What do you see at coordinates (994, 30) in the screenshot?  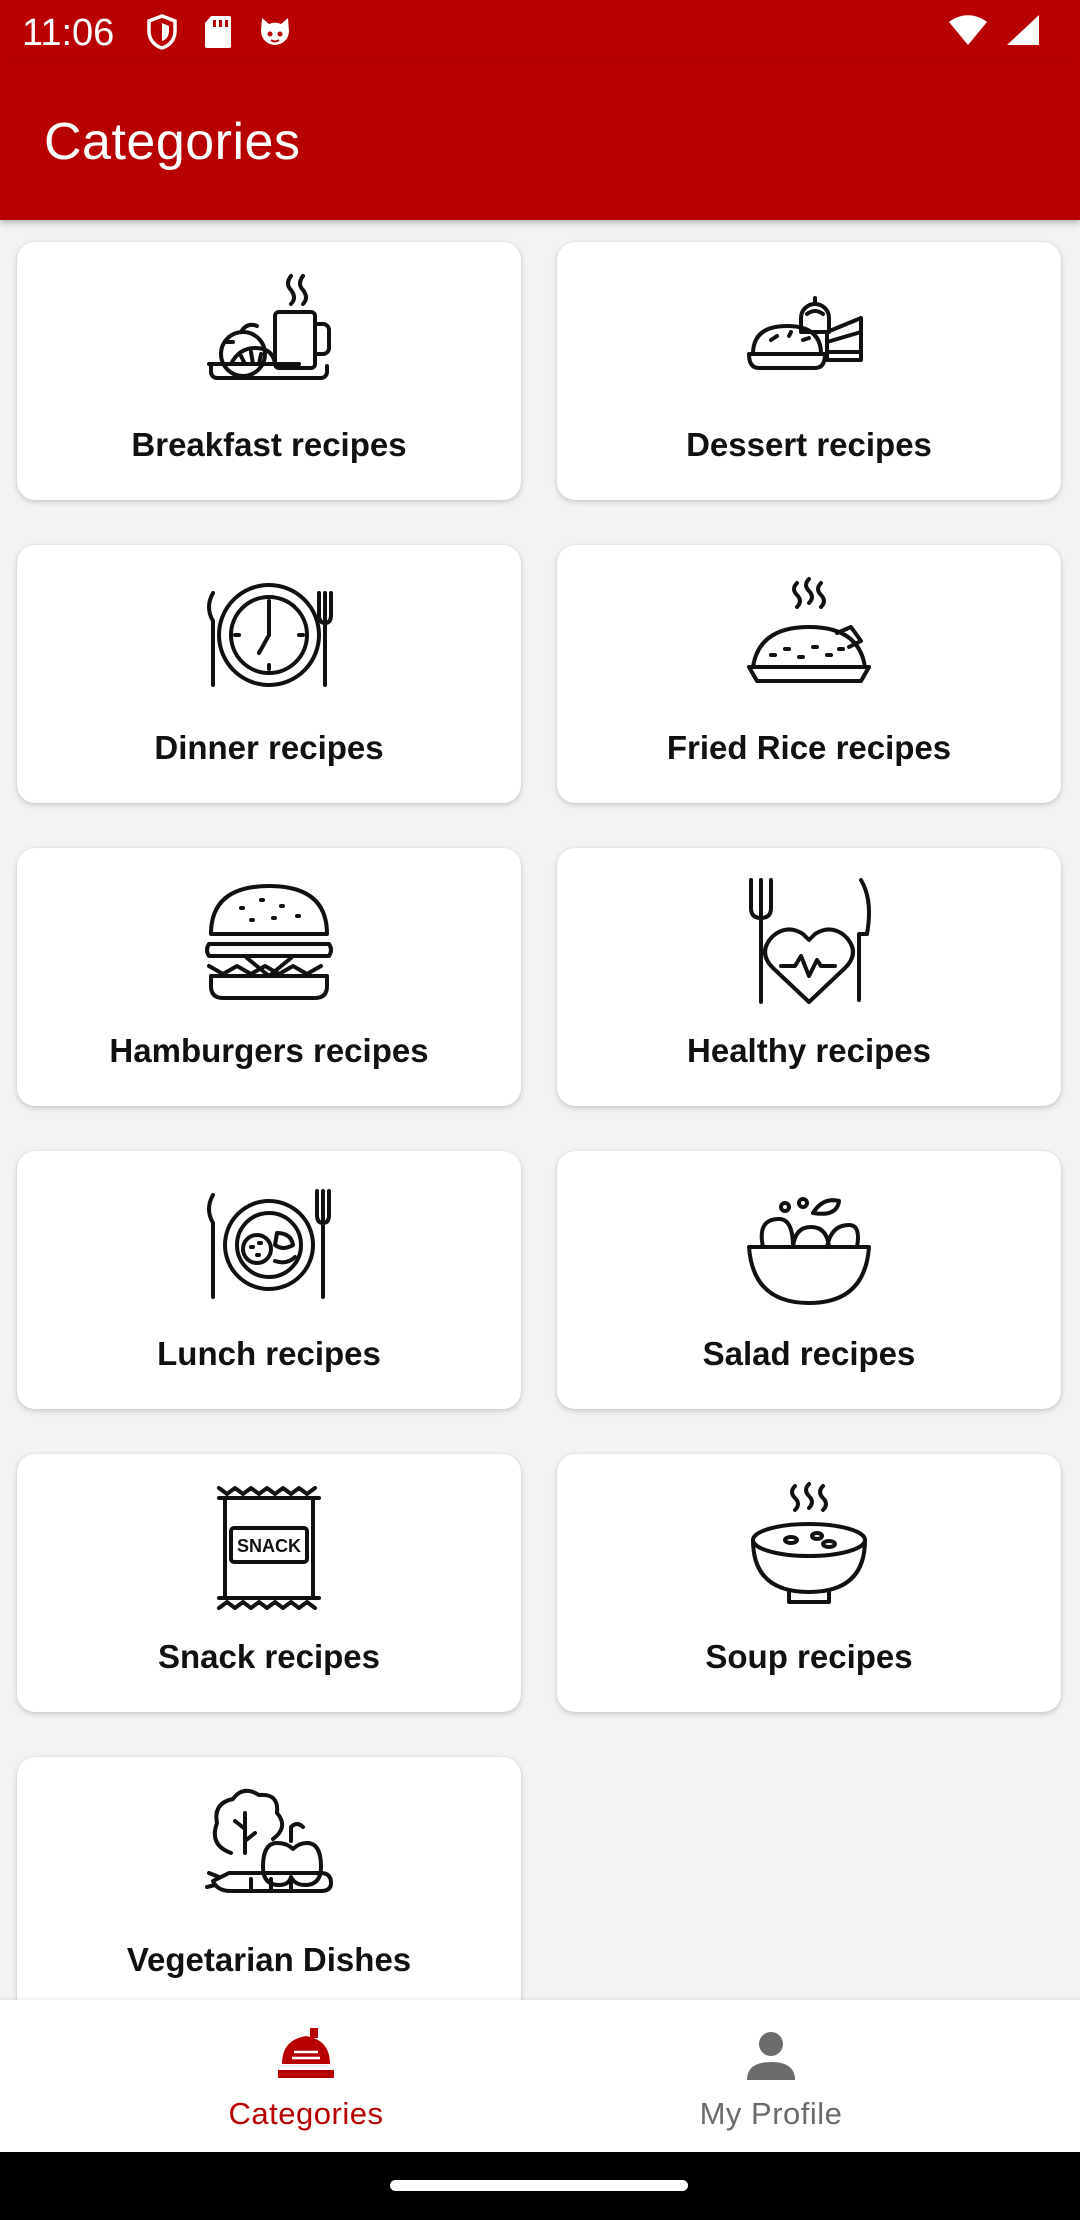 I see `status-icons-right` at bounding box center [994, 30].